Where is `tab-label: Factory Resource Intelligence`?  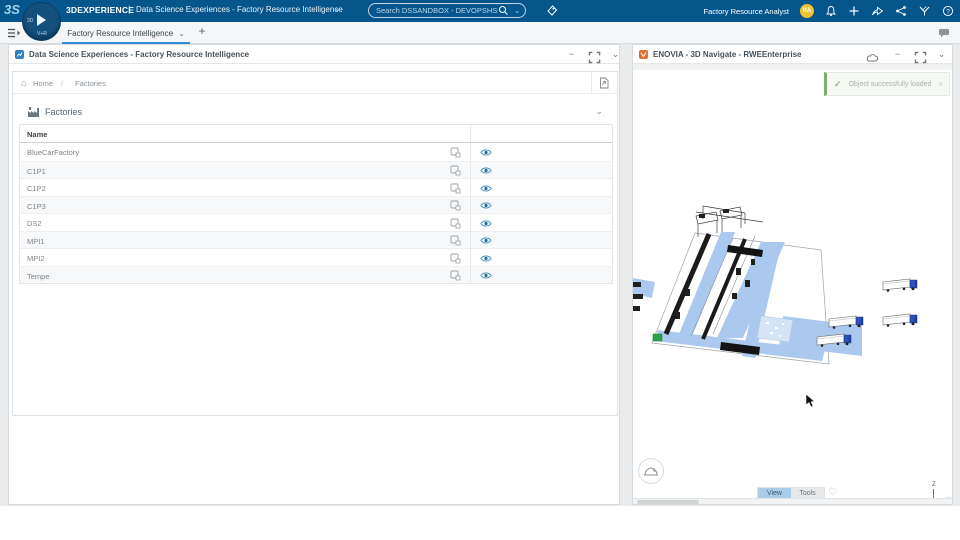
tab-label: Factory Resource Intelligence is located at coordinates (120, 33).